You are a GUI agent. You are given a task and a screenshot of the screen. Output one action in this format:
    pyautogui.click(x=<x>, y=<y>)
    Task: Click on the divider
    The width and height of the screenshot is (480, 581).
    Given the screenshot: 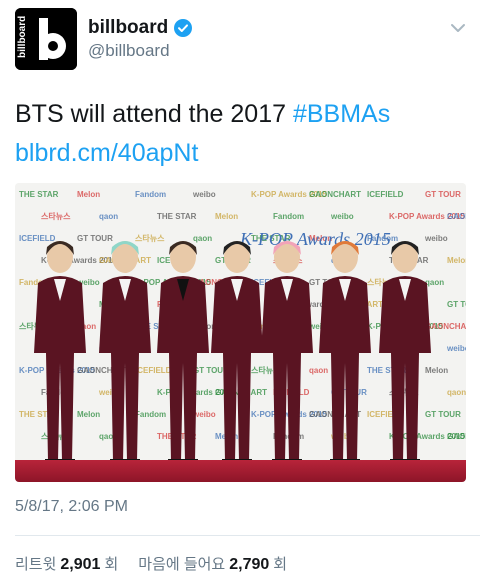 What is the action you would take?
    pyautogui.click(x=247, y=535)
    